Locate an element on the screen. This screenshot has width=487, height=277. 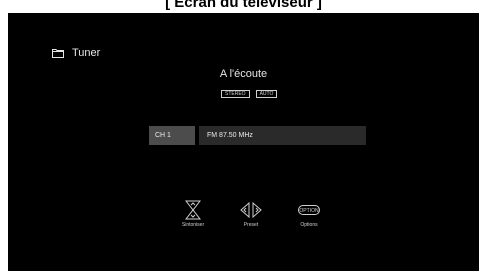
hint-options-label: Options is located at coordinates (309, 225).